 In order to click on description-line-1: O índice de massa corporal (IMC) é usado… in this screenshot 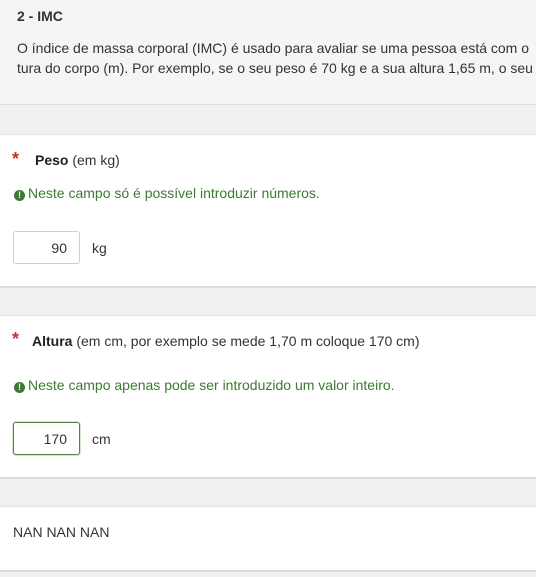, I will do `click(273, 48)`.